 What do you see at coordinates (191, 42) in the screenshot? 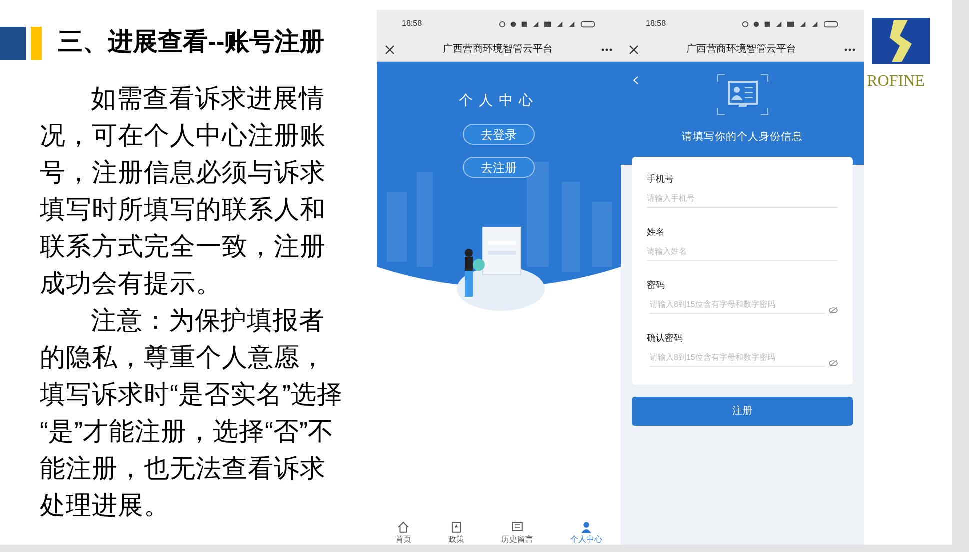
I see `slide-title: 三、进展查看--账号注册` at bounding box center [191, 42].